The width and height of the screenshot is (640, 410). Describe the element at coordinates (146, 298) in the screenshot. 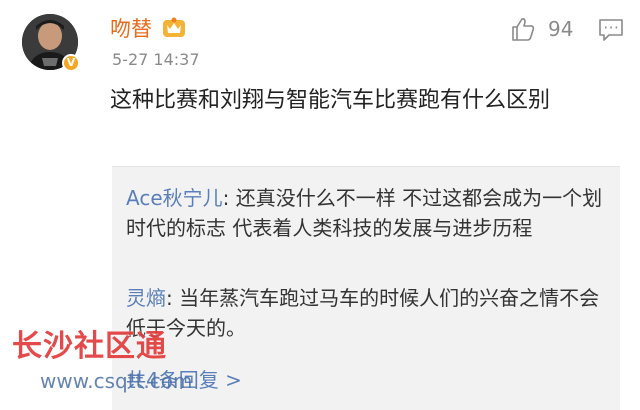

I see `reply-author: 灵熵` at that location.